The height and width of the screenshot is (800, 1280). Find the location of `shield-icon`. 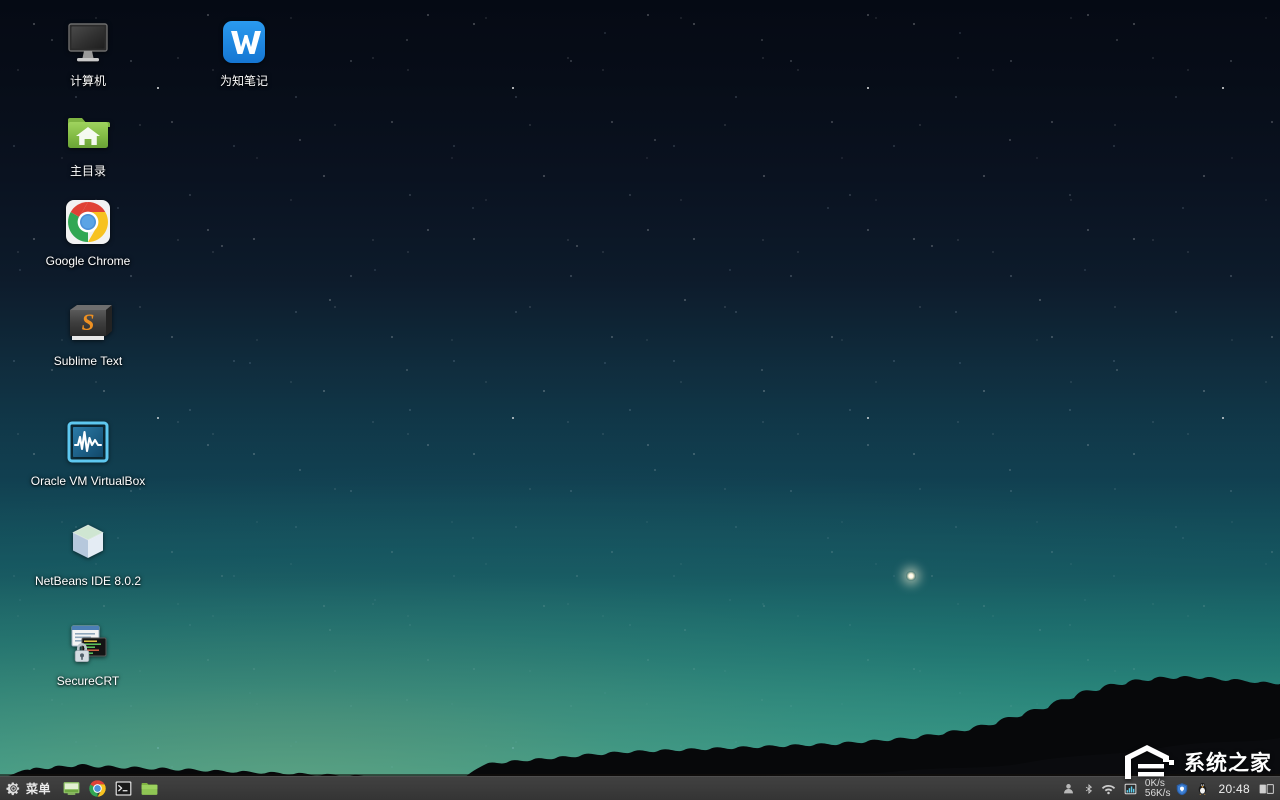

shield-icon is located at coordinates (1182, 788).